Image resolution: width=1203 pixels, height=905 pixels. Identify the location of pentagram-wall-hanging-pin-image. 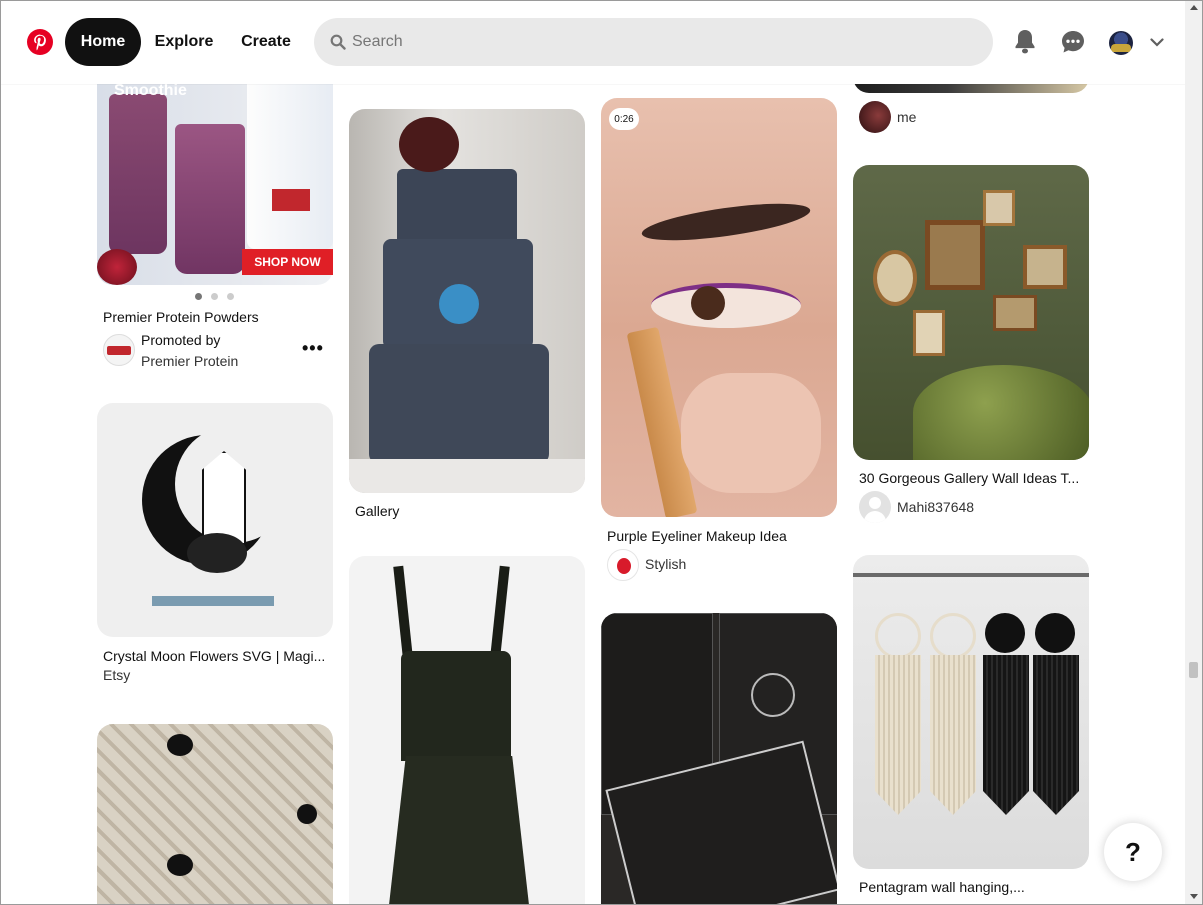
(971, 712).